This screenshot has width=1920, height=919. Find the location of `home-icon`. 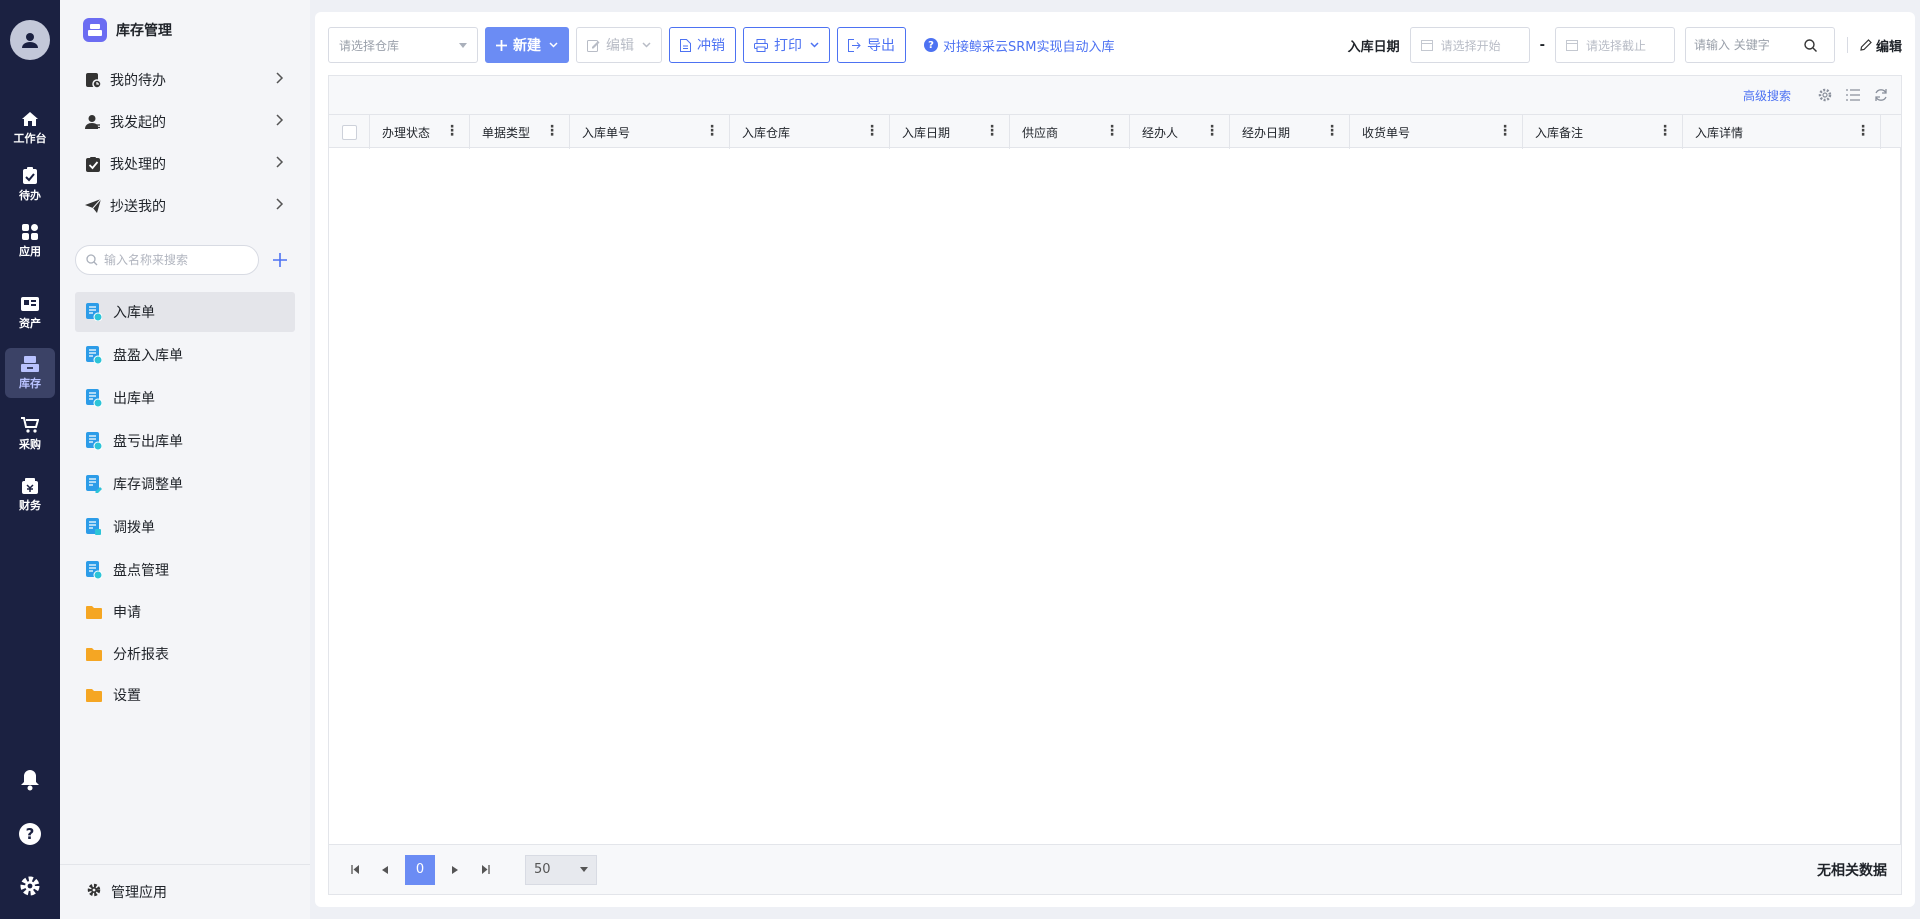

home-icon is located at coordinates (30, 118).